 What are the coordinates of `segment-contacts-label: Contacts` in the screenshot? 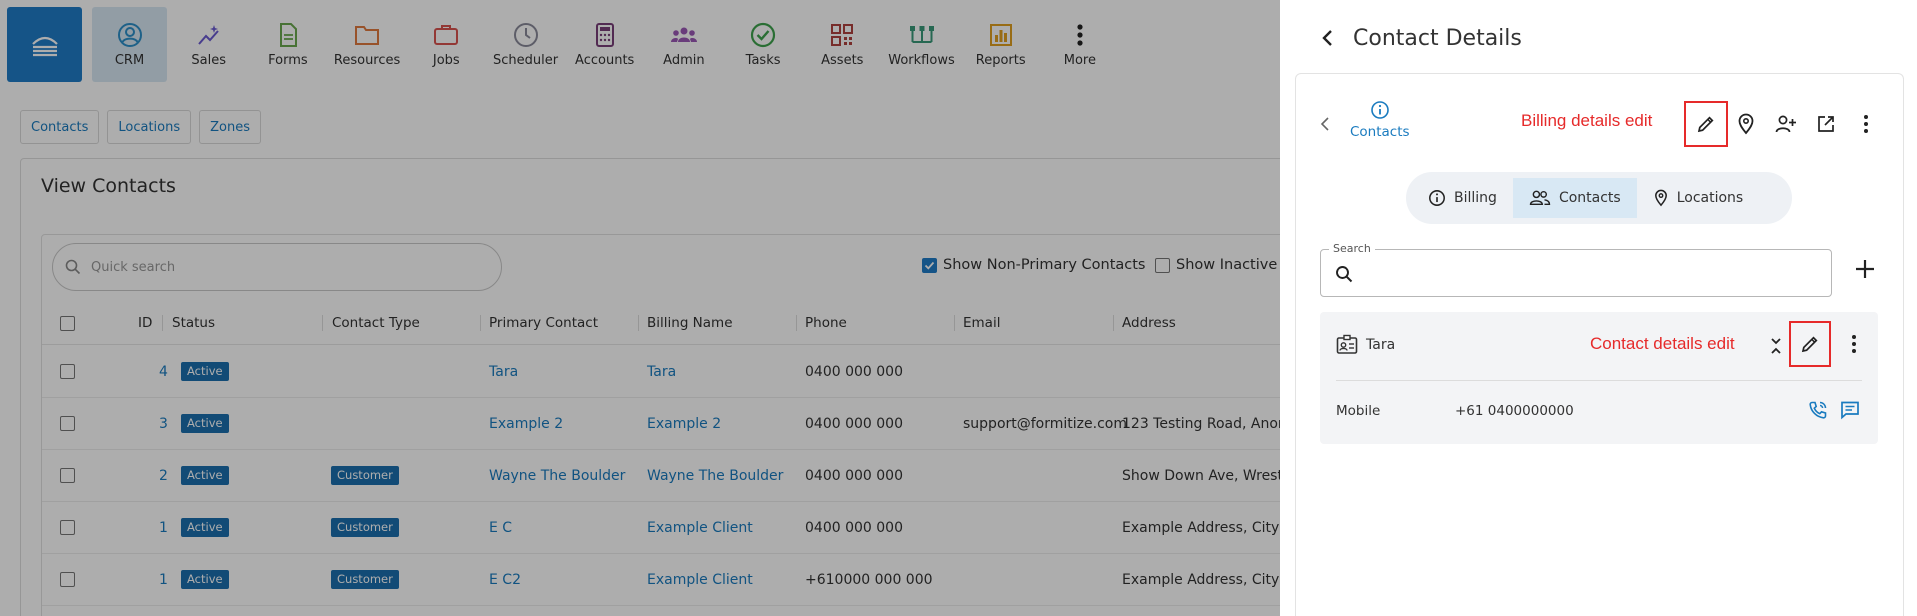 It's located at (1589, 198).